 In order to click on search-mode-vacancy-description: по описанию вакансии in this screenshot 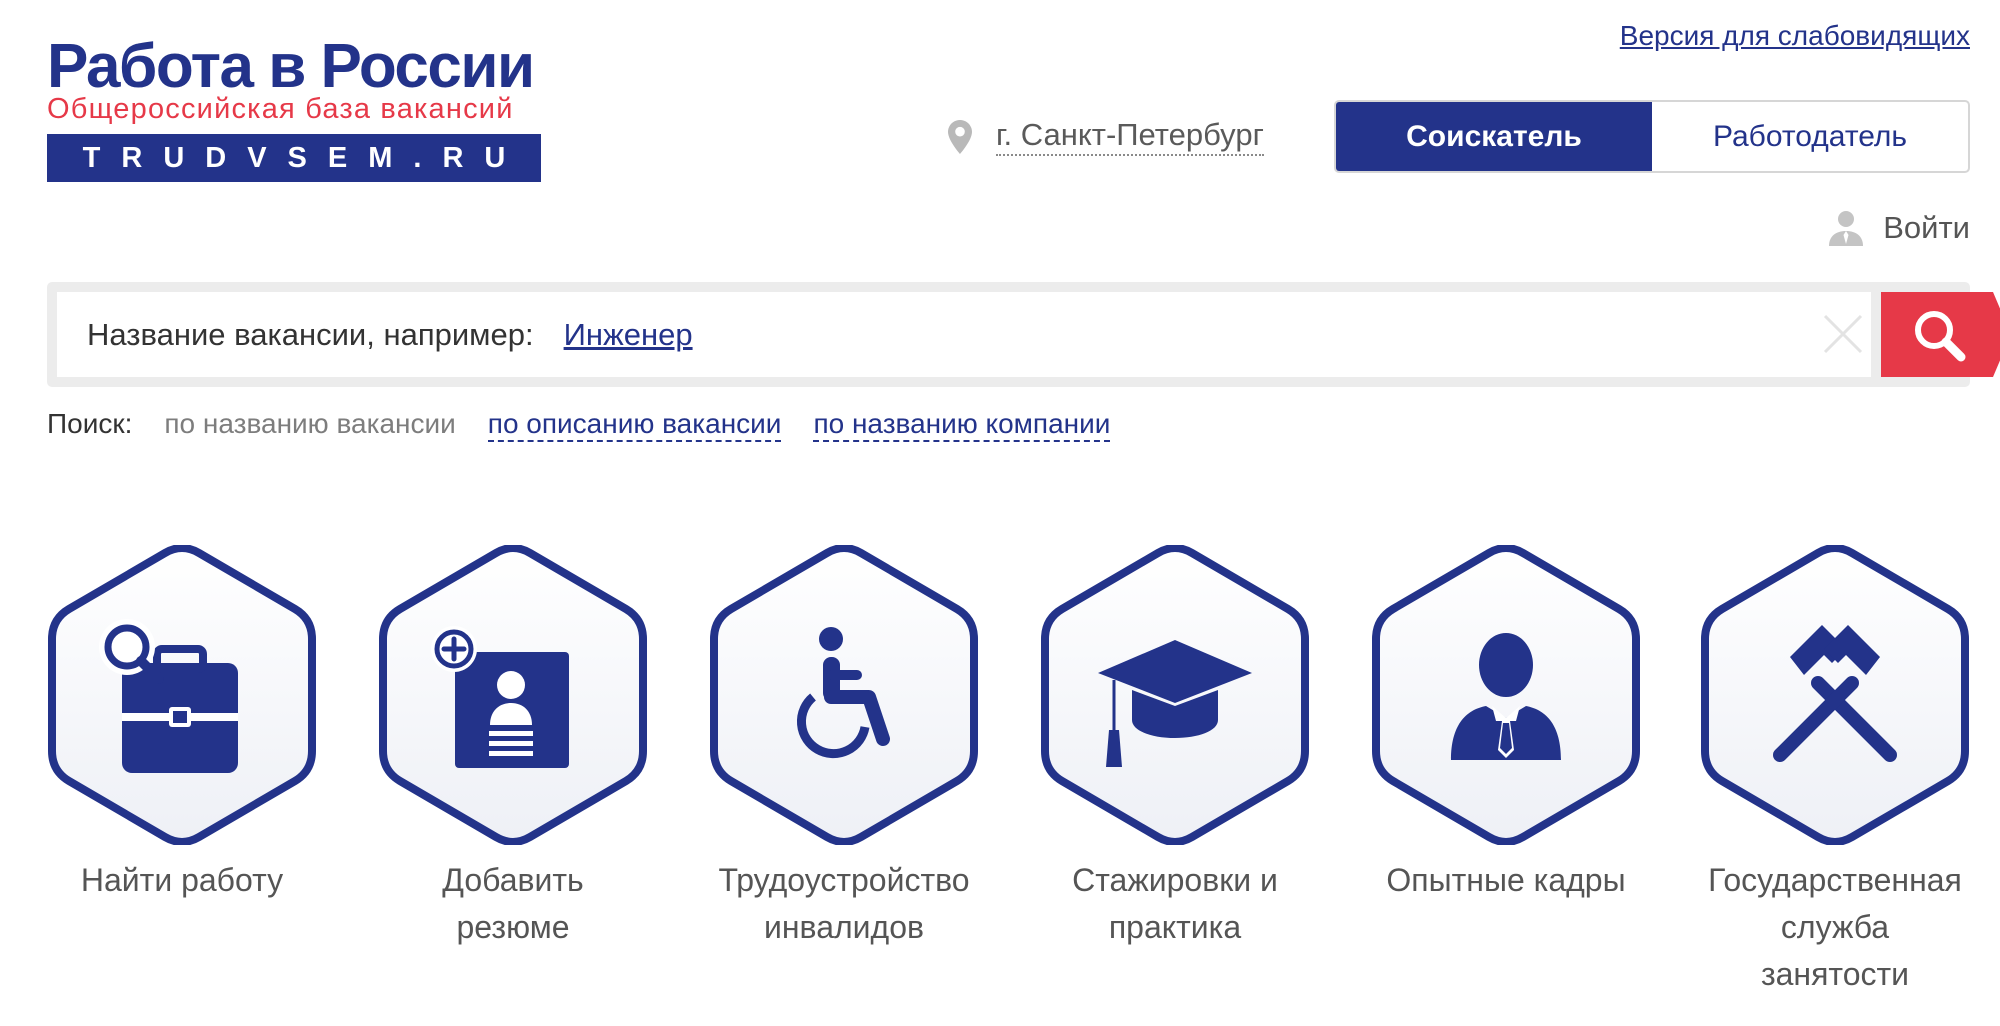, I will do `click(634, 425)`.